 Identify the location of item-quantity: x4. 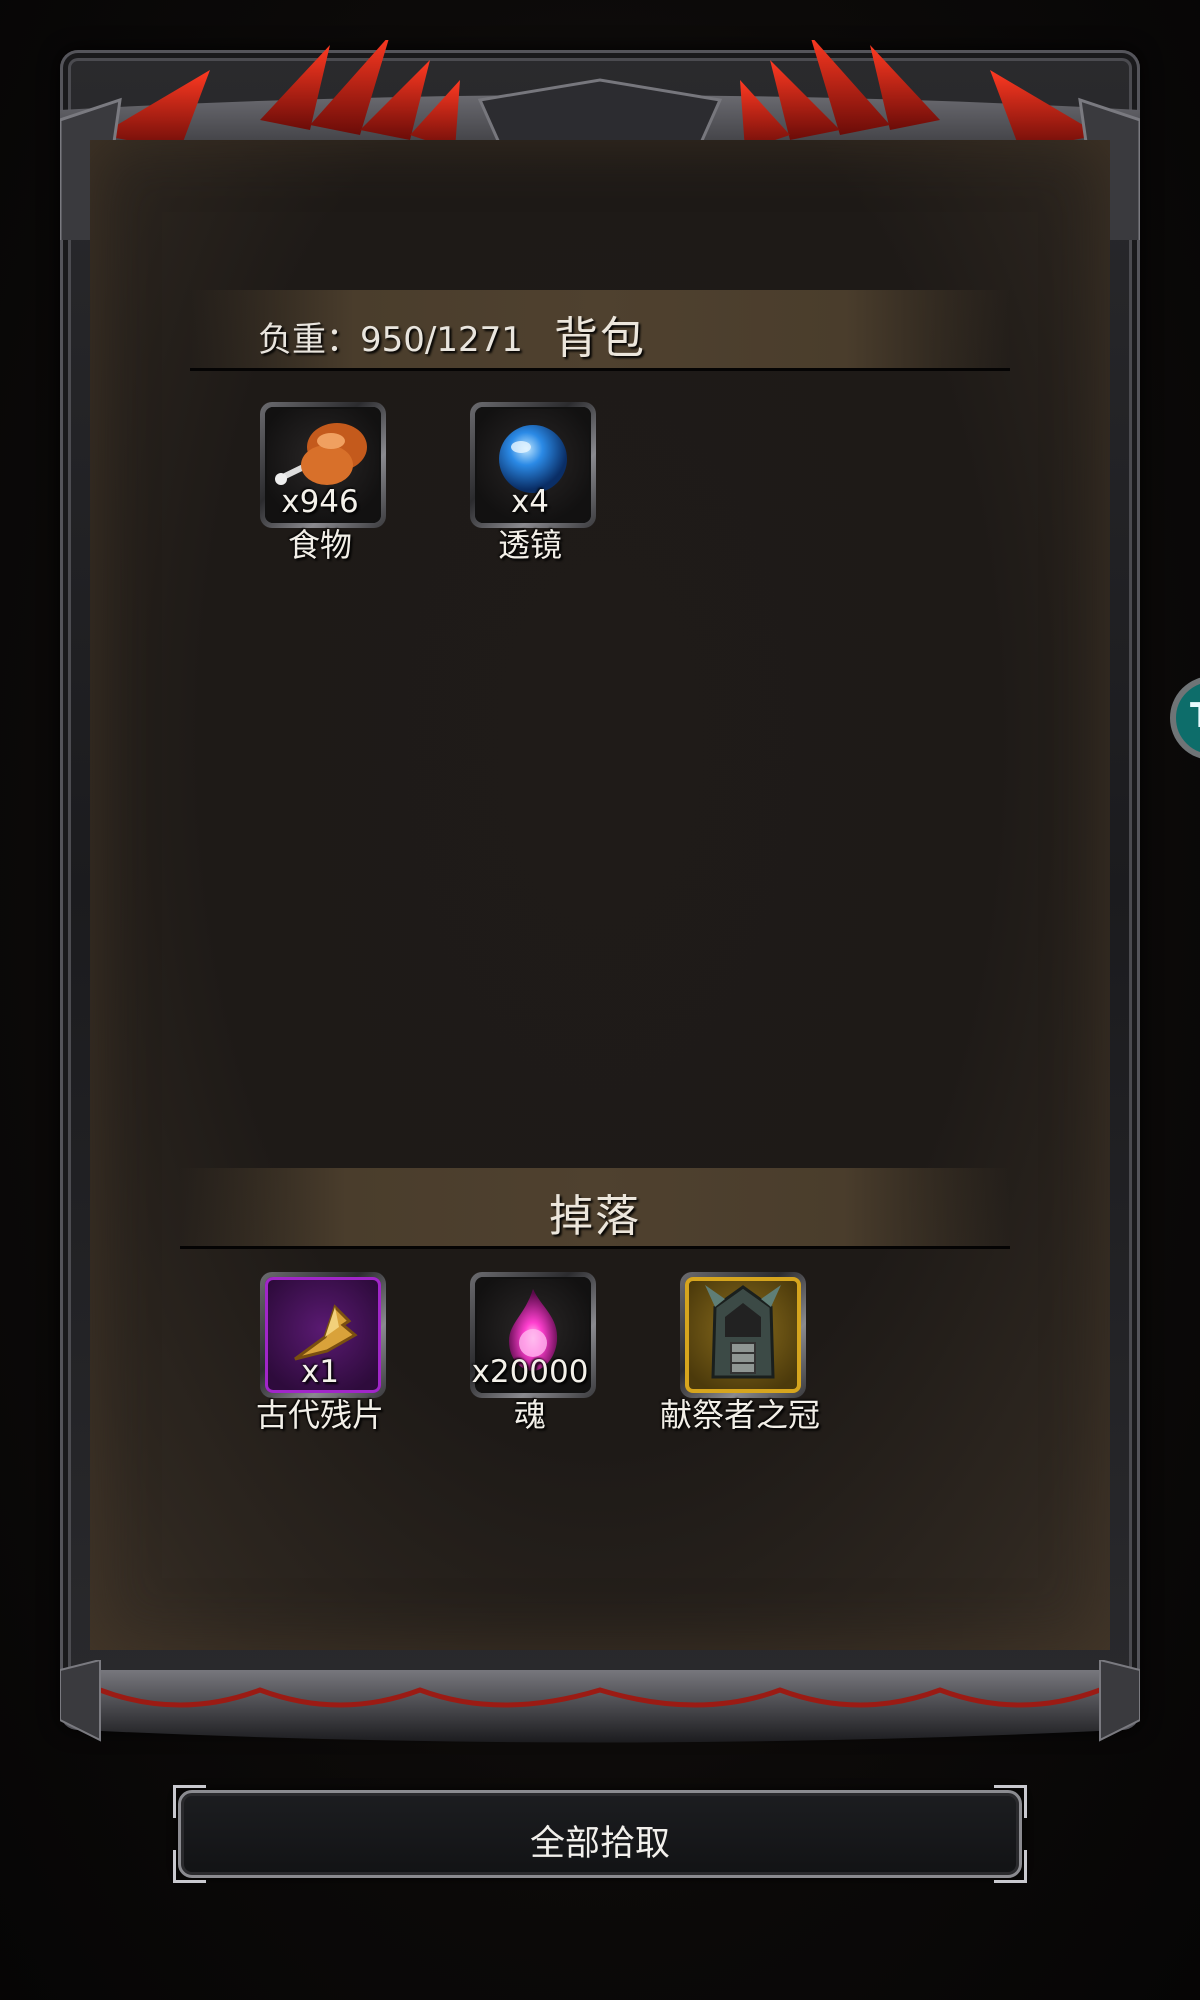
(530, 502).